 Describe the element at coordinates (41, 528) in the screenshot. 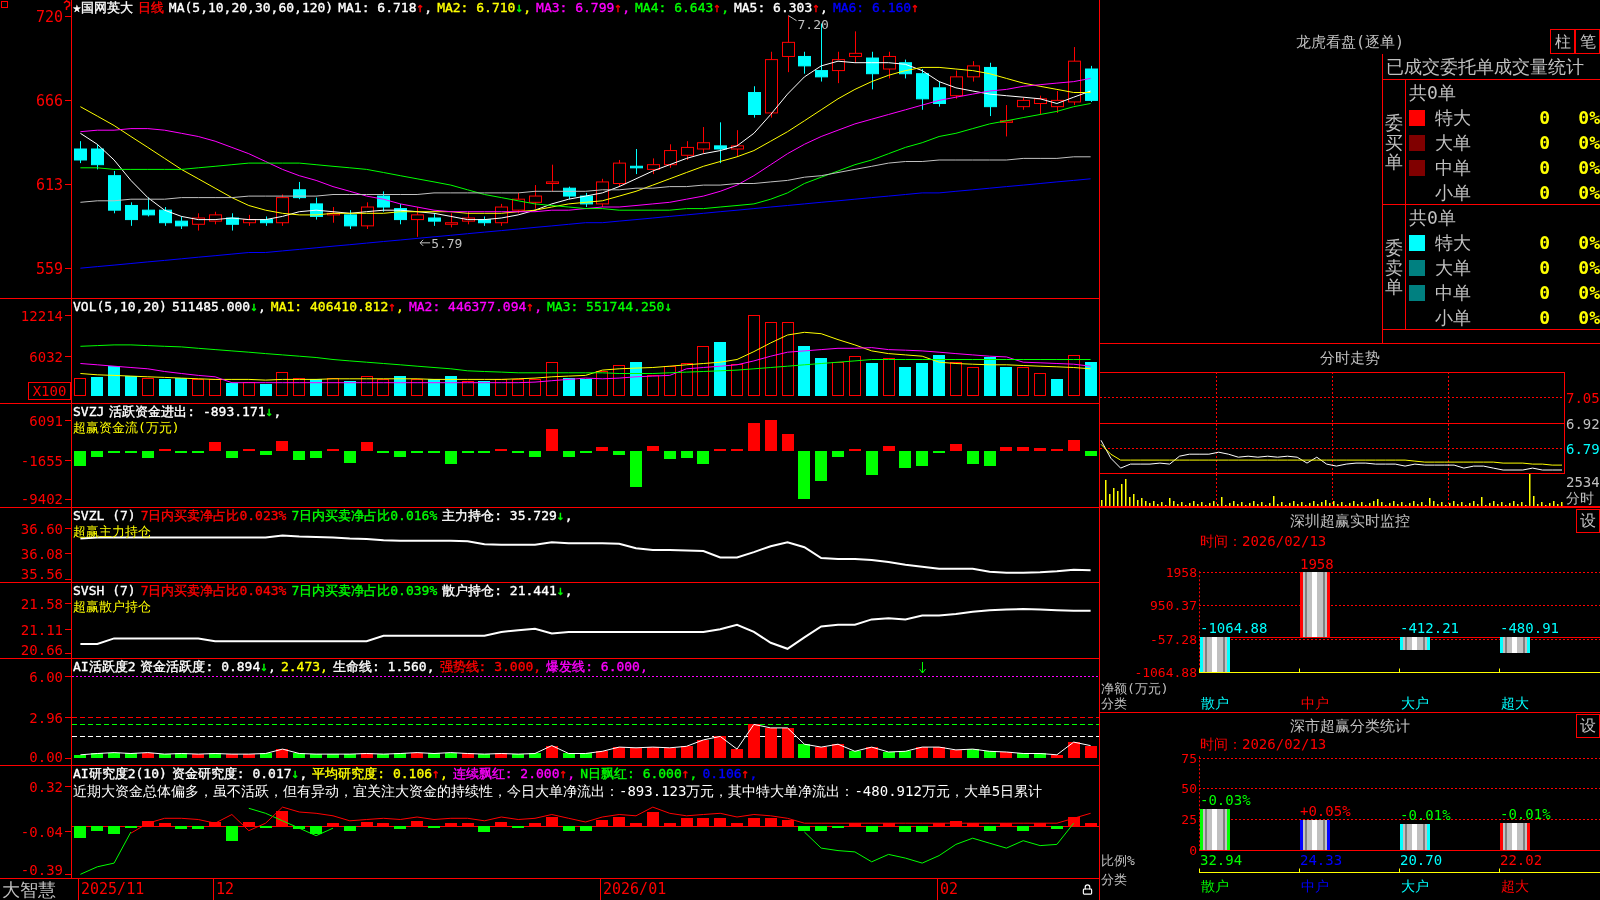

I see `axis-label: 36.60` at that location.